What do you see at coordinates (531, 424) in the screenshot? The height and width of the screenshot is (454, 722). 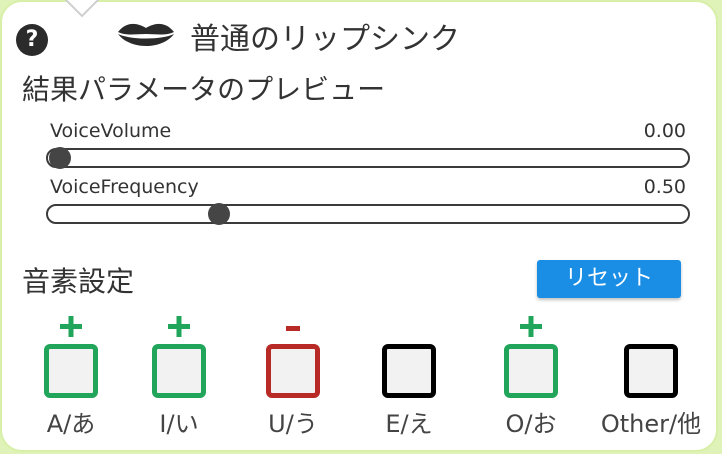 I see `phoneme-o-label: O/お` at bounding box center [531, 424].